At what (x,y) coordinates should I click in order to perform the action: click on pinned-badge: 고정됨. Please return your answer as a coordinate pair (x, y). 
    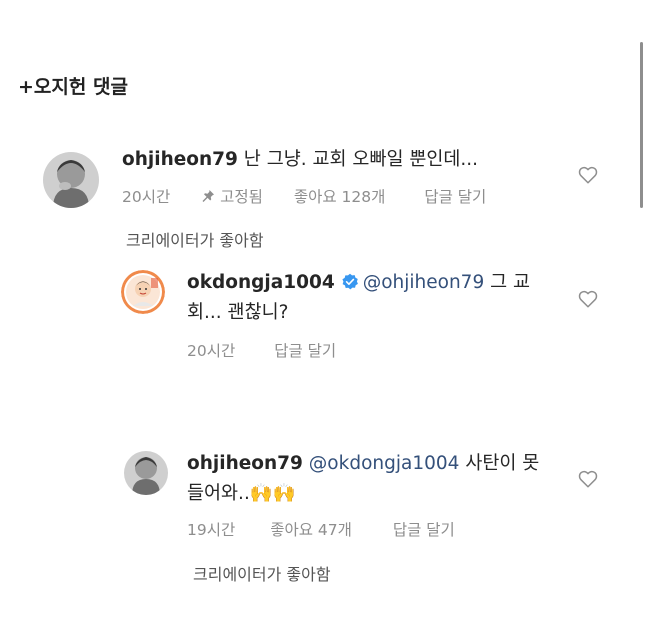
    Looking at the image, I should click on (232, 196).